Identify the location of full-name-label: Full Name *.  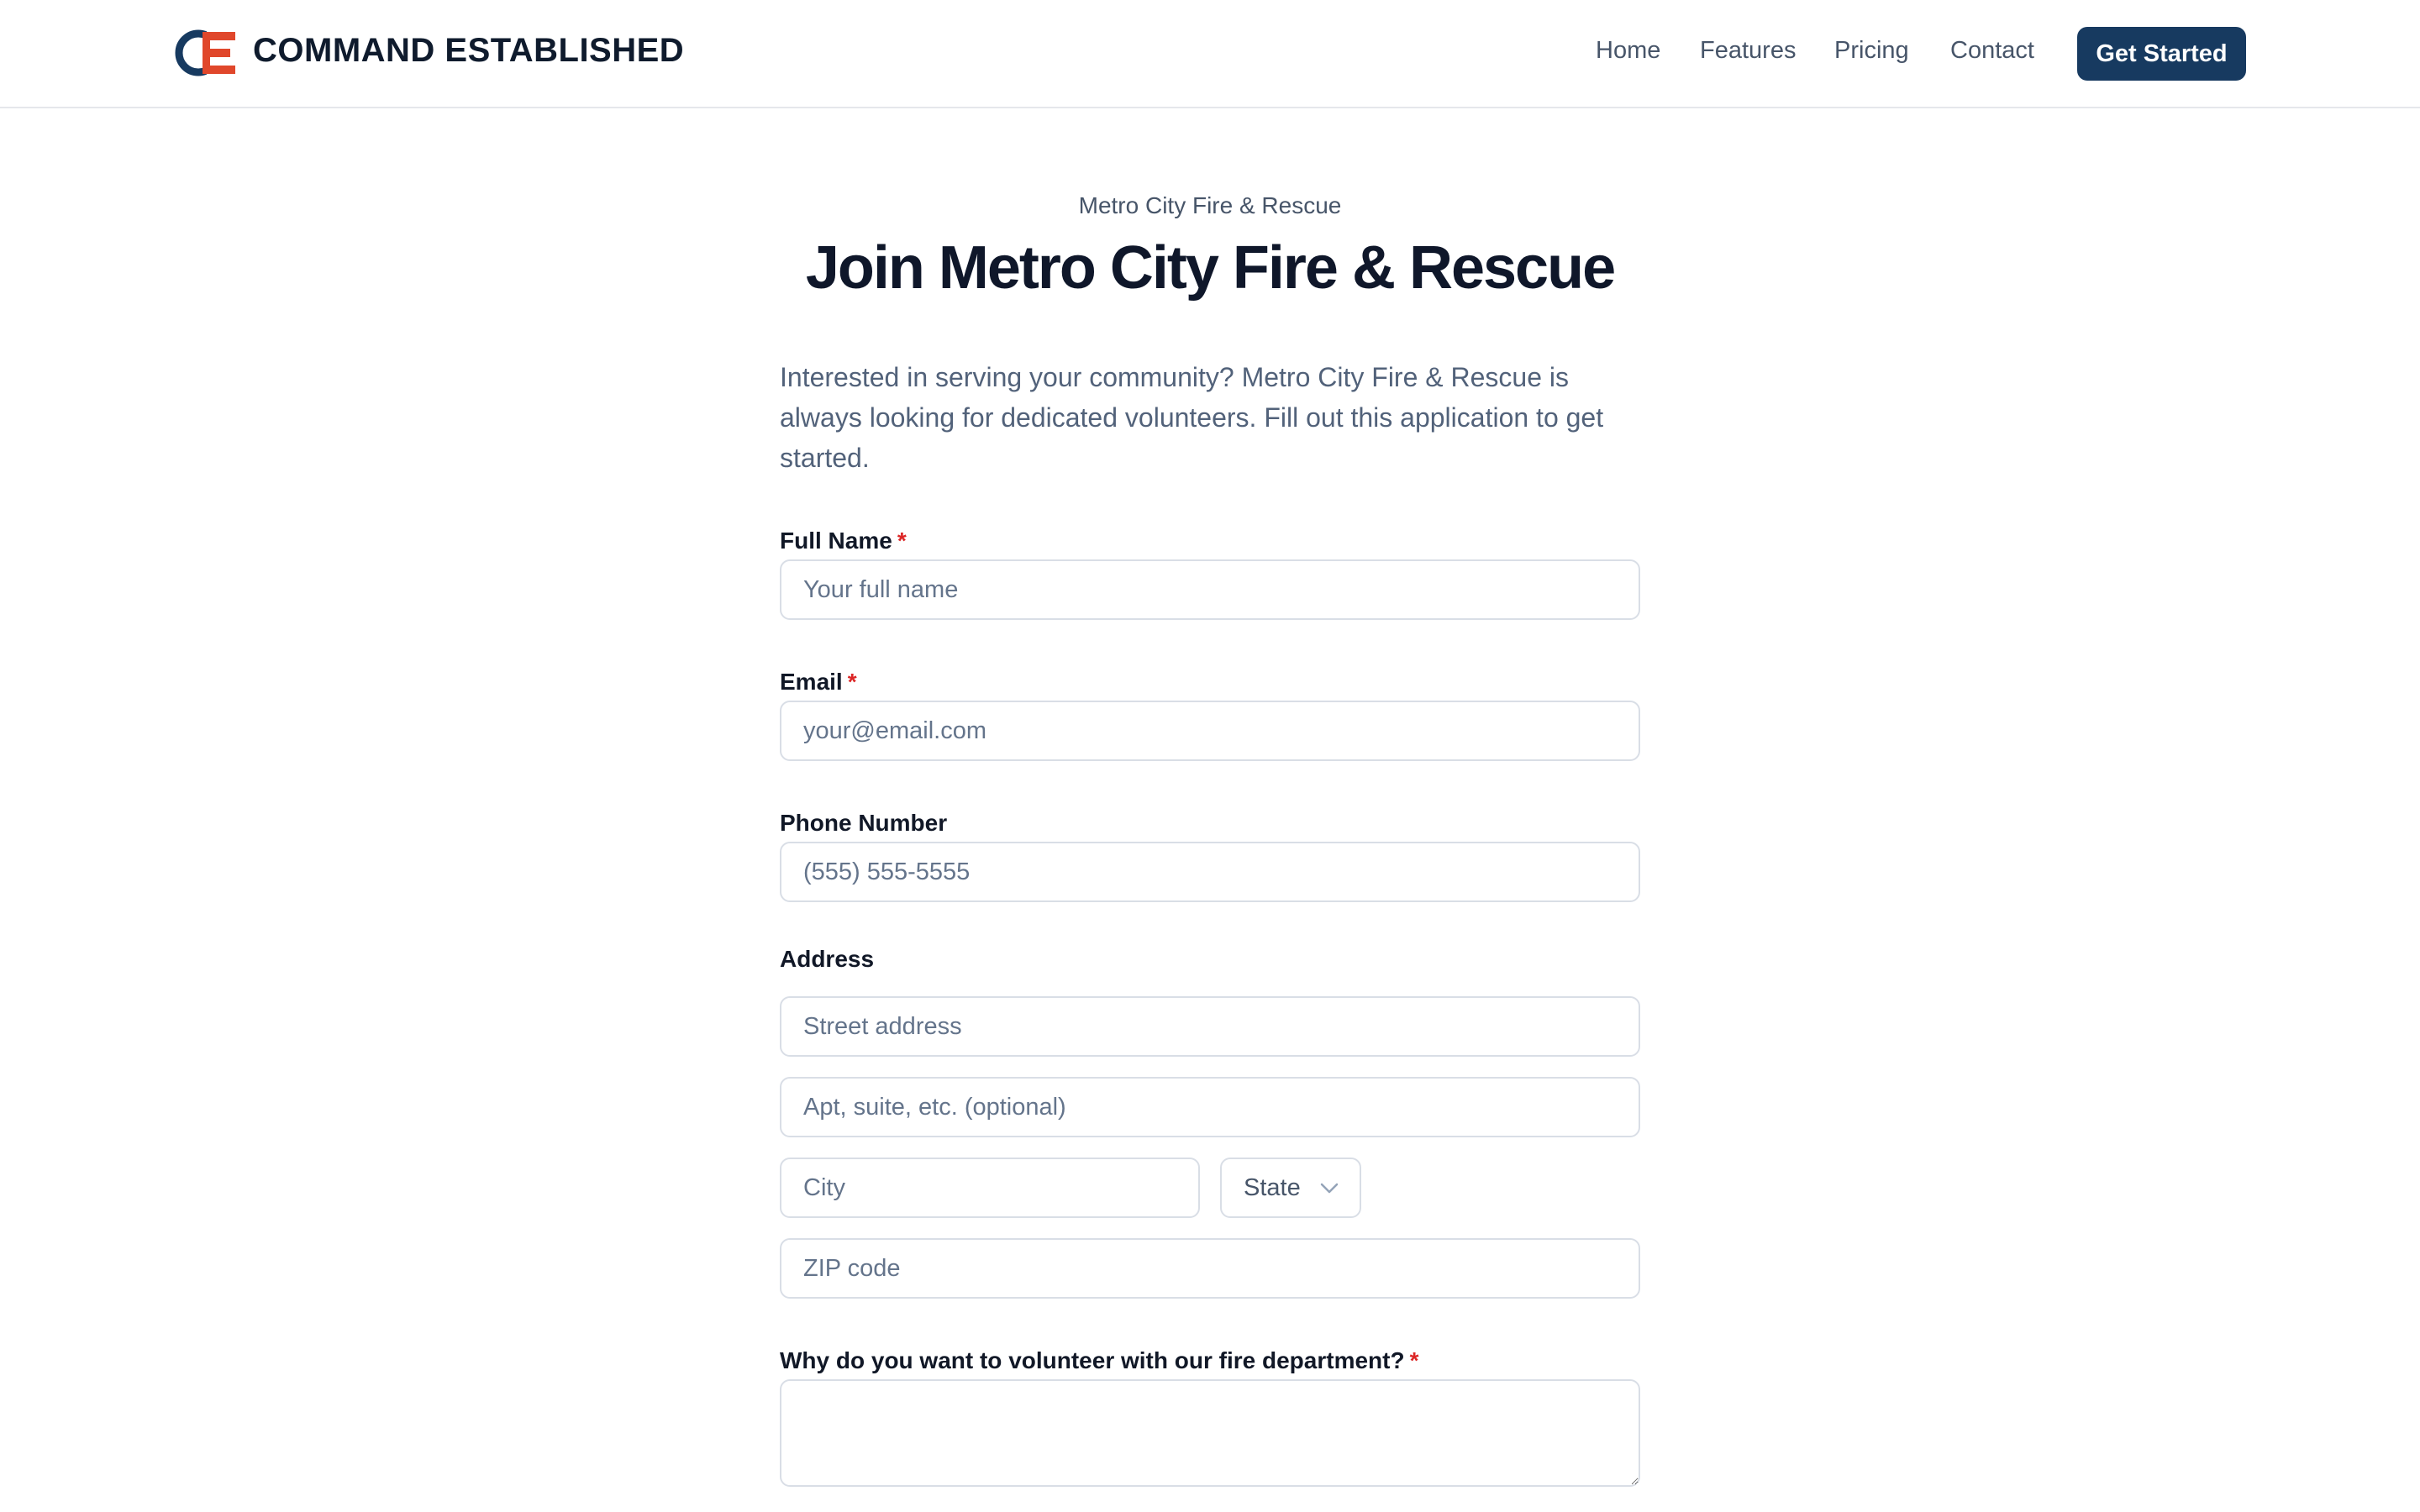
(843, 541).